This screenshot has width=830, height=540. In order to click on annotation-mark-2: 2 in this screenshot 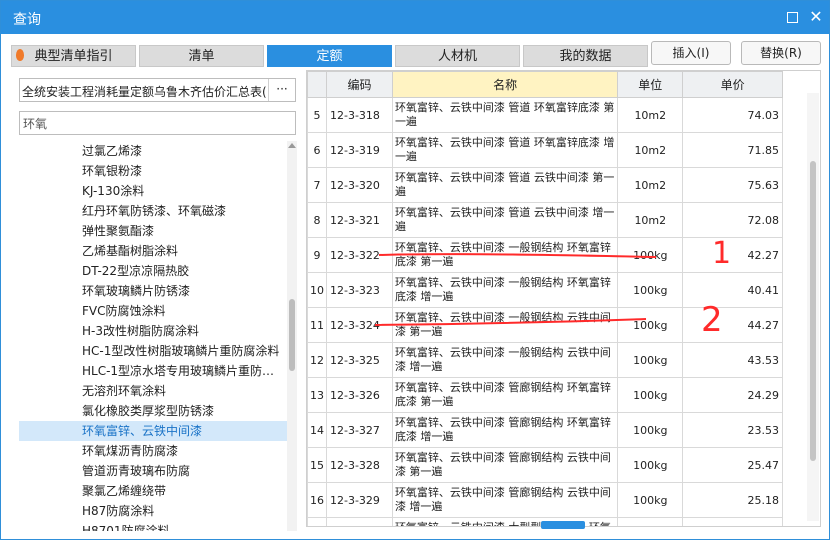, I will do `click(712, 320)`.